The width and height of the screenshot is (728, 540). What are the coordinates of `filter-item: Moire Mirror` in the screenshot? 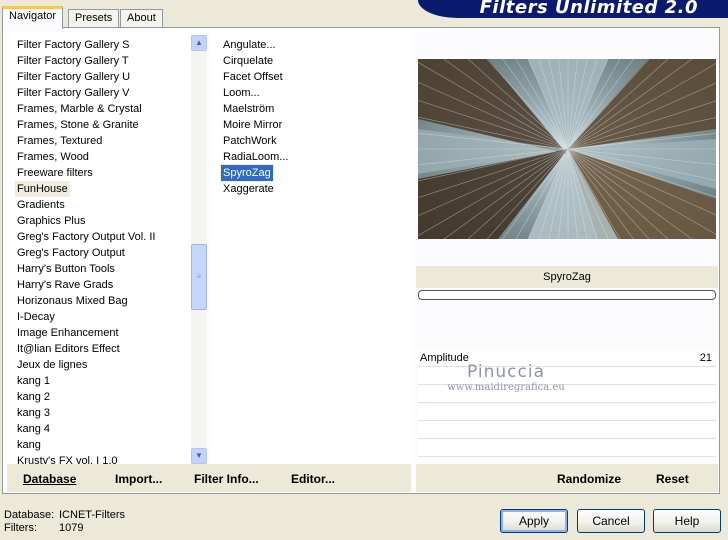 It's located at (252, 125).